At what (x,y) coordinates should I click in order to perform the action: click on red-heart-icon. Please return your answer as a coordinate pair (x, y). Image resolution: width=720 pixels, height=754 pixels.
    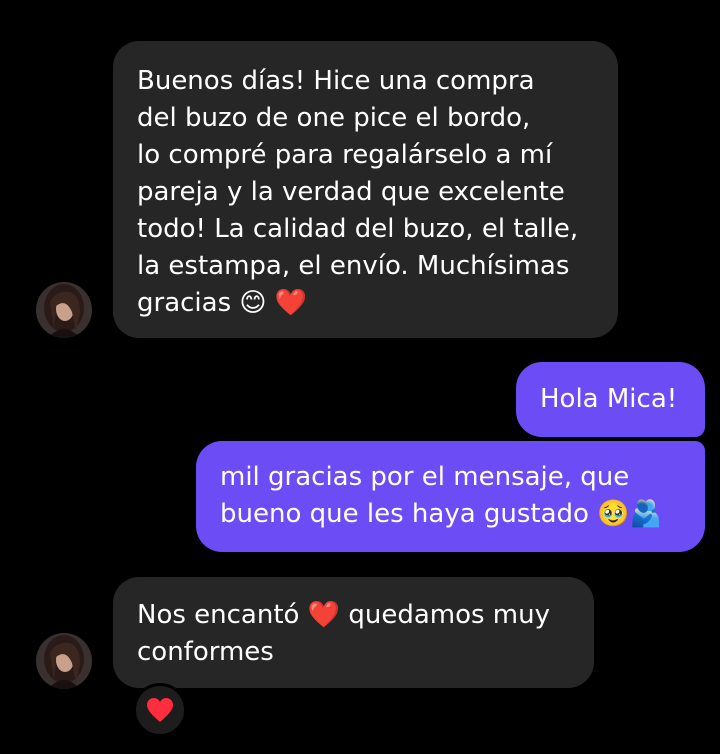
    Looking at the image, I should click on (160, 710).